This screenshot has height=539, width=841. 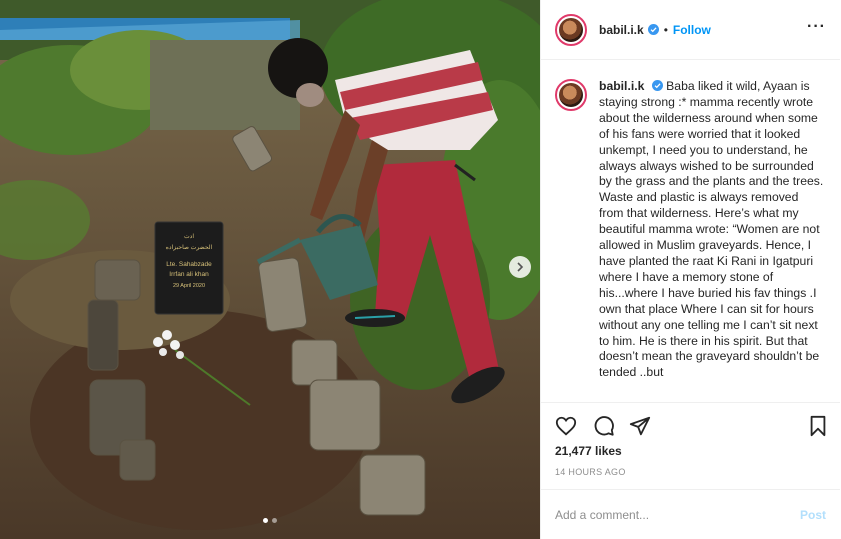 What do you see at coordinates (571, 29) in the screenshot?
I see `avatar` at bounding box center [571, 29].